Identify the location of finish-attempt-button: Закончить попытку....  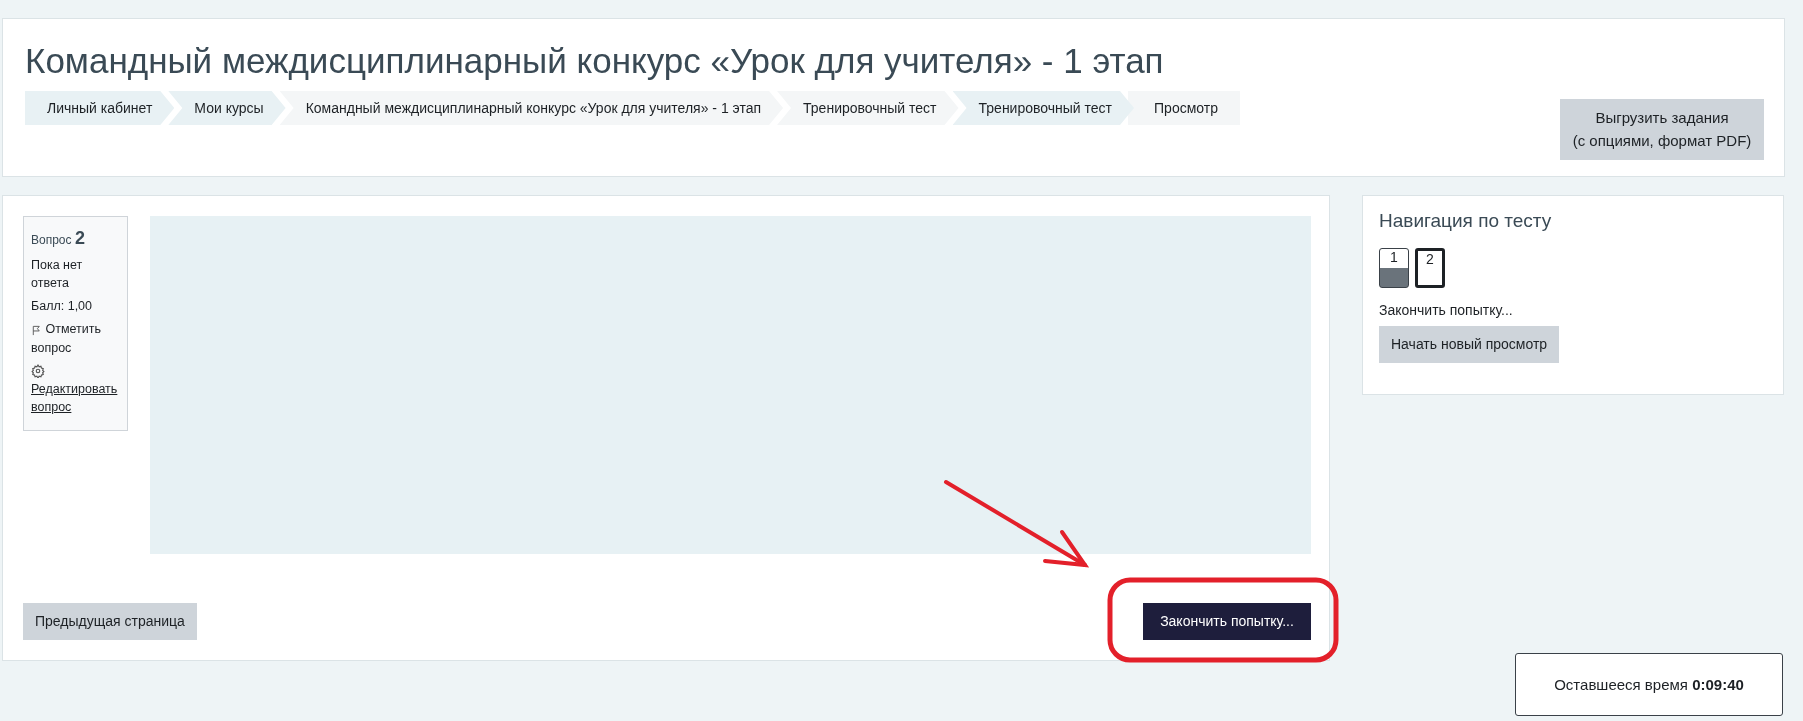
(1227, 621).